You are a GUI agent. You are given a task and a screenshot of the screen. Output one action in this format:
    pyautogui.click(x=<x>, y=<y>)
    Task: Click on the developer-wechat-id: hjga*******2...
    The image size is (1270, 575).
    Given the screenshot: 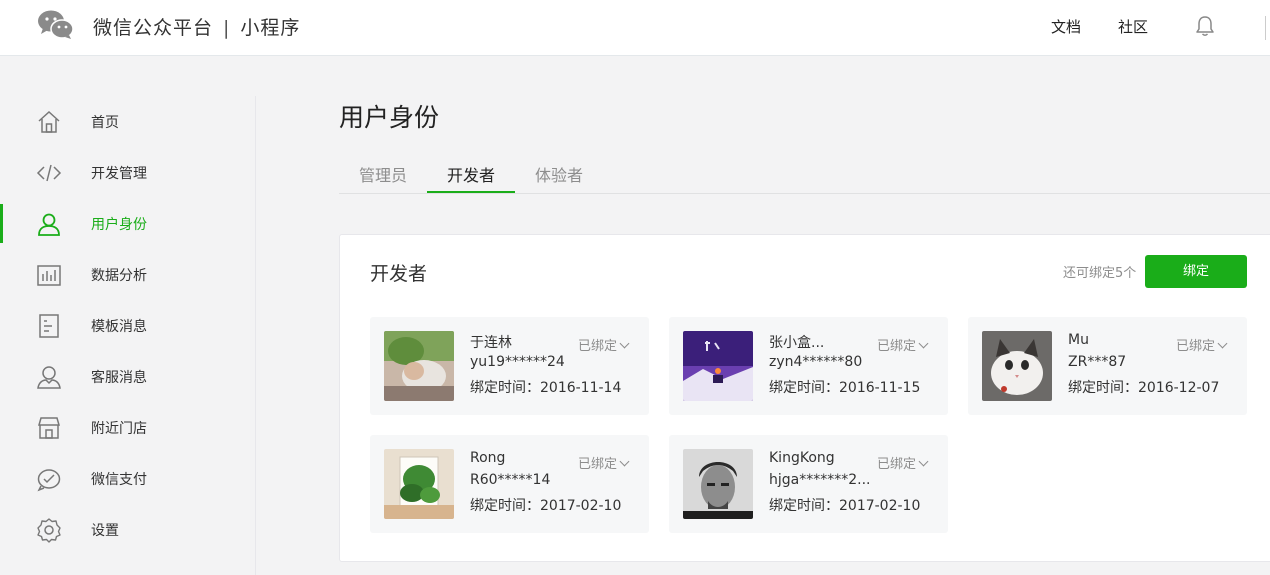 What is the action you would take?
    pyautogui.click(x=820, y=480)
    